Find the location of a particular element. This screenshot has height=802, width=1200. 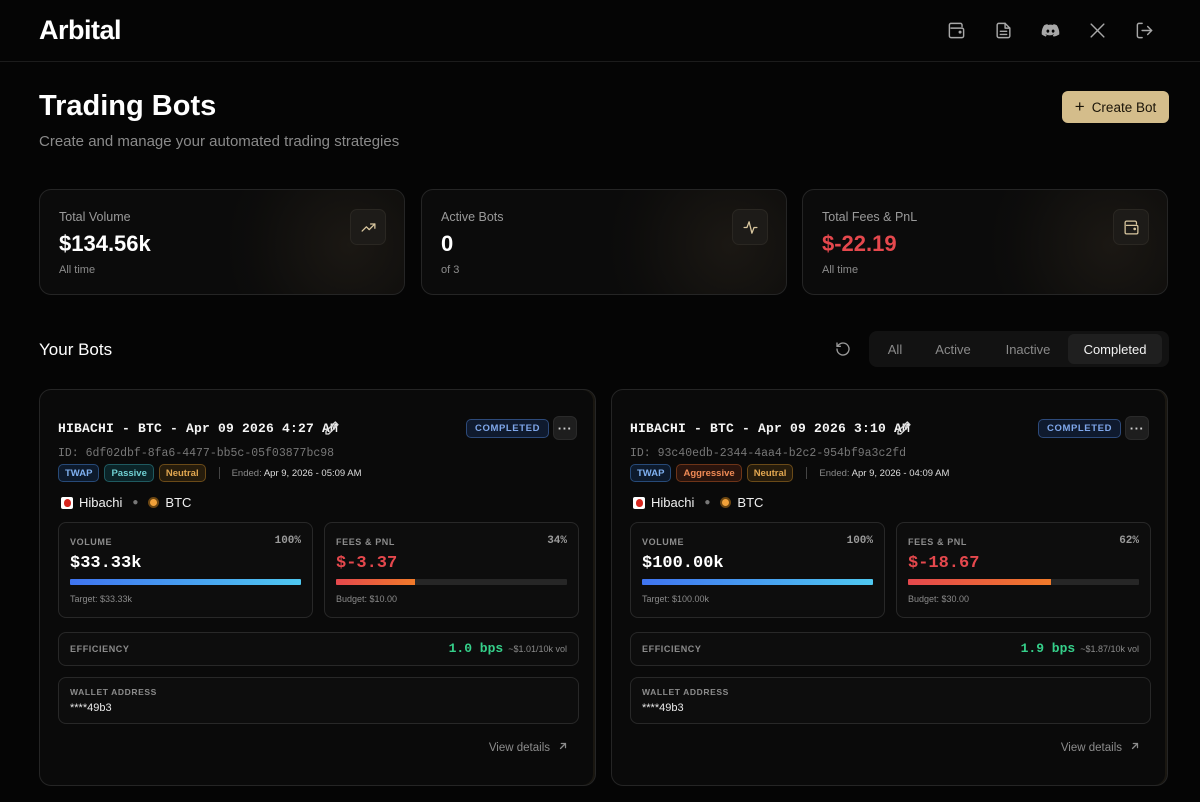

metric-value: $100.00k is located at coordinates (683, 563).